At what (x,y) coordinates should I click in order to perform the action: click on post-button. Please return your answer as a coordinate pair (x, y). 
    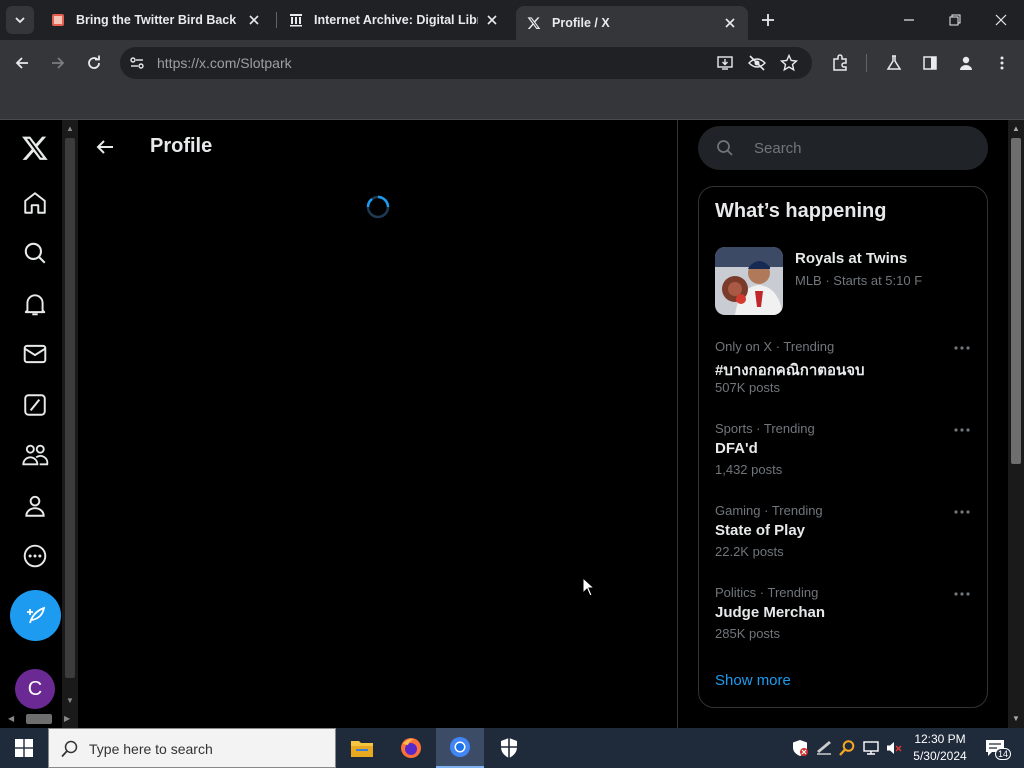
    Looking at the image, I should click on (35, 615).